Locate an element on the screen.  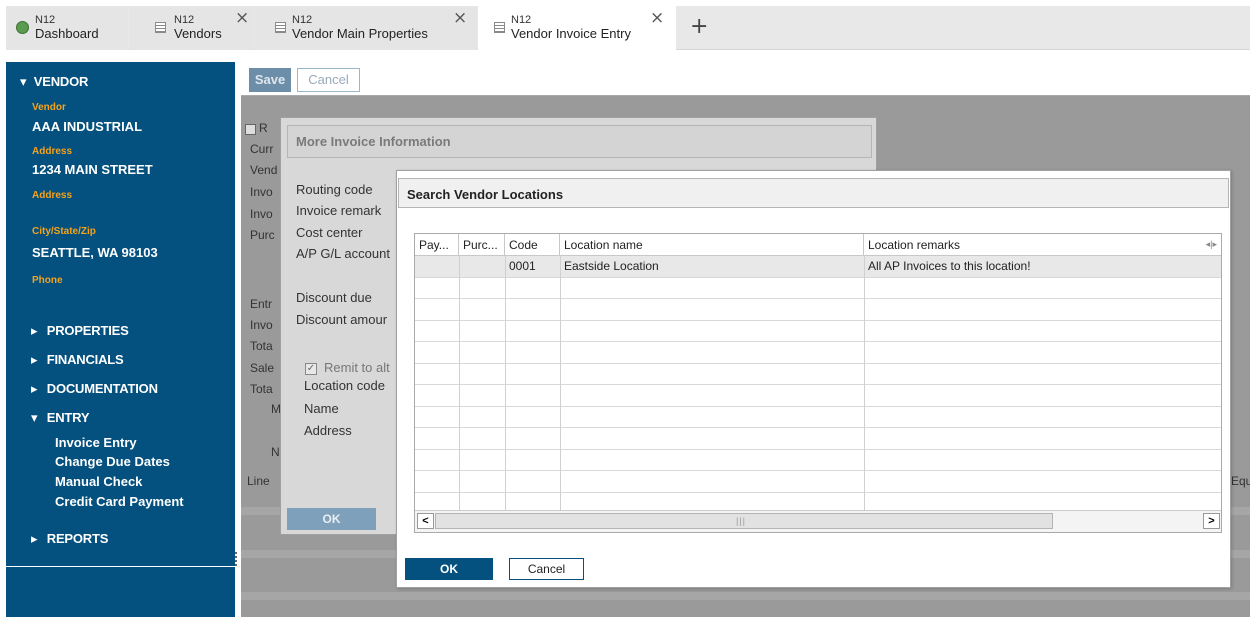
sidebar-section-documentation: ▸ DOCUMENTATION is located at coordinates (94, 389).